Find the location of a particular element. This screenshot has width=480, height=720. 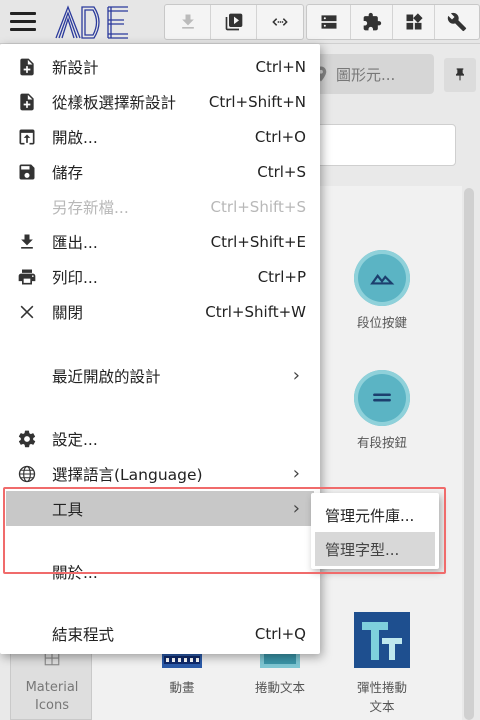

menu-item-label: 結束程式 is located at coordinates (83, 634).